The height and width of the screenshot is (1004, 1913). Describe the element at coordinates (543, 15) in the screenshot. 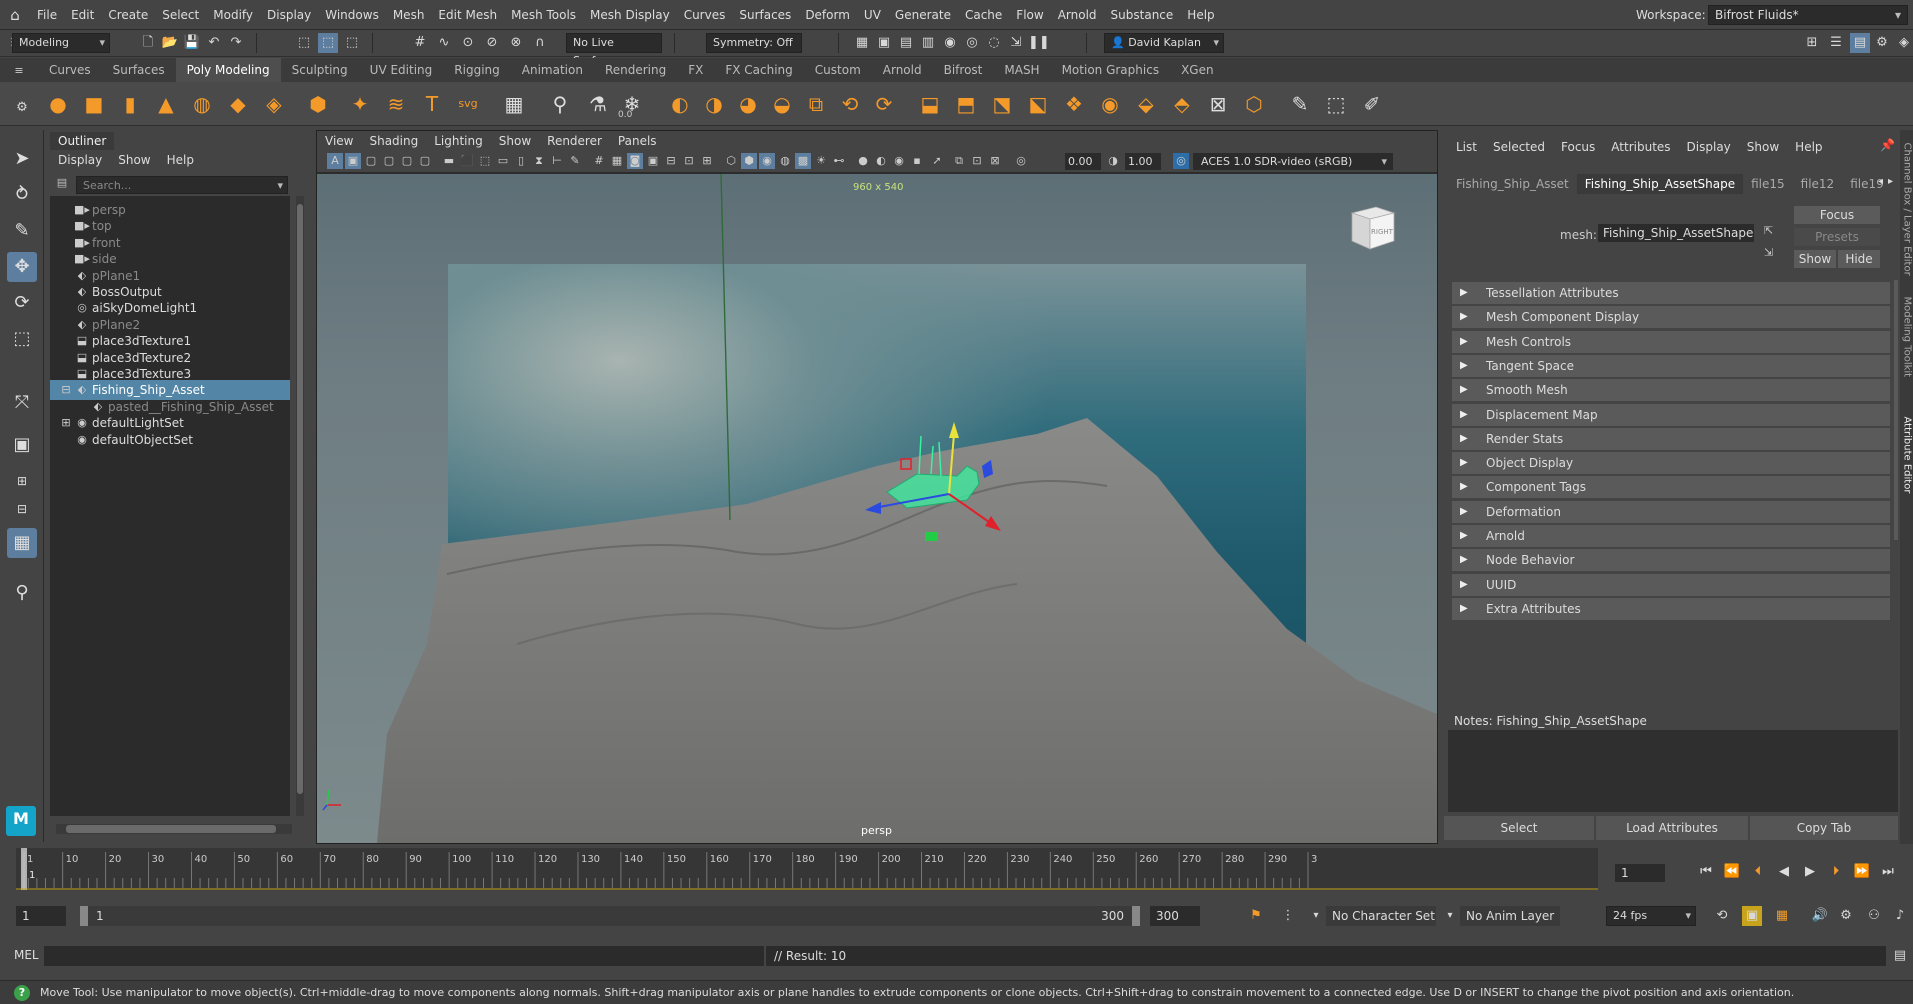

I see `menu-mesh-tools: Mesh Tools` at that location.